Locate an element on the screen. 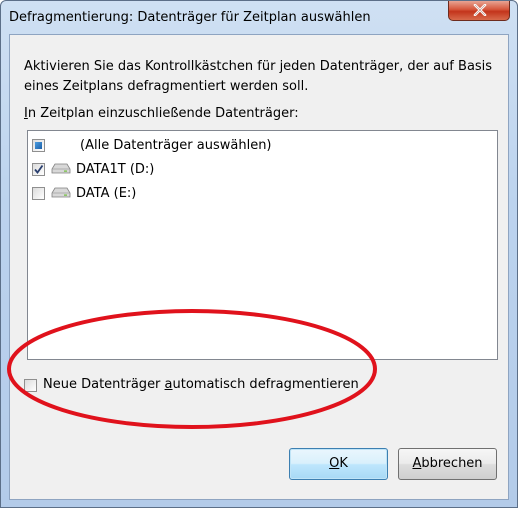 The image size is (518, 508). list-item-select-all: (Alle Datenträger auswählen) is located at coordinates (252, 147).